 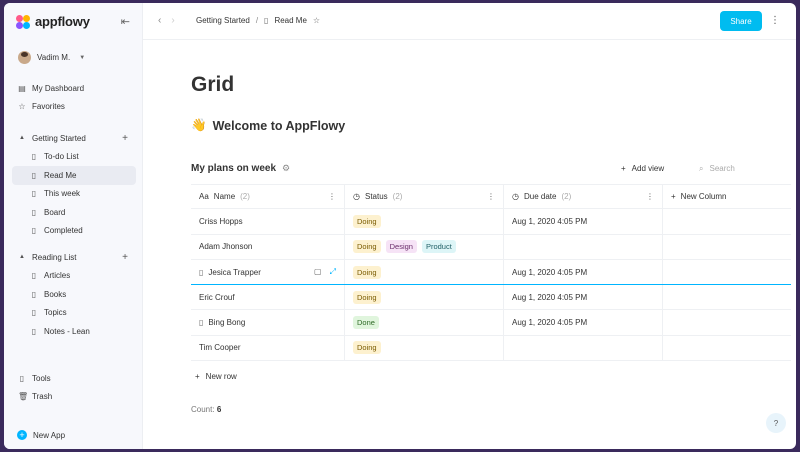 What do you see at coordinates (199, 125) in the screenshot?
I see `waving-hand-icon: 👋` at bounding box center [199, 125].